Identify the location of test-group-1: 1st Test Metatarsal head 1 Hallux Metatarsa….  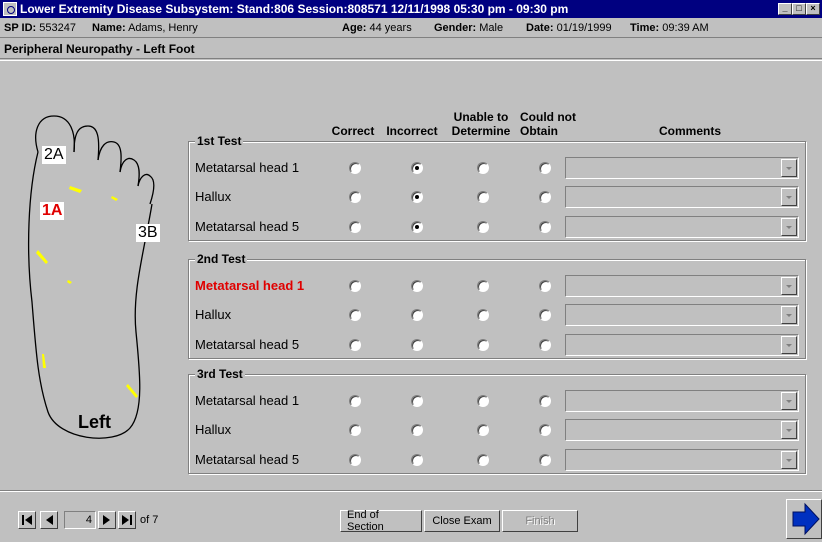
(497, 187).